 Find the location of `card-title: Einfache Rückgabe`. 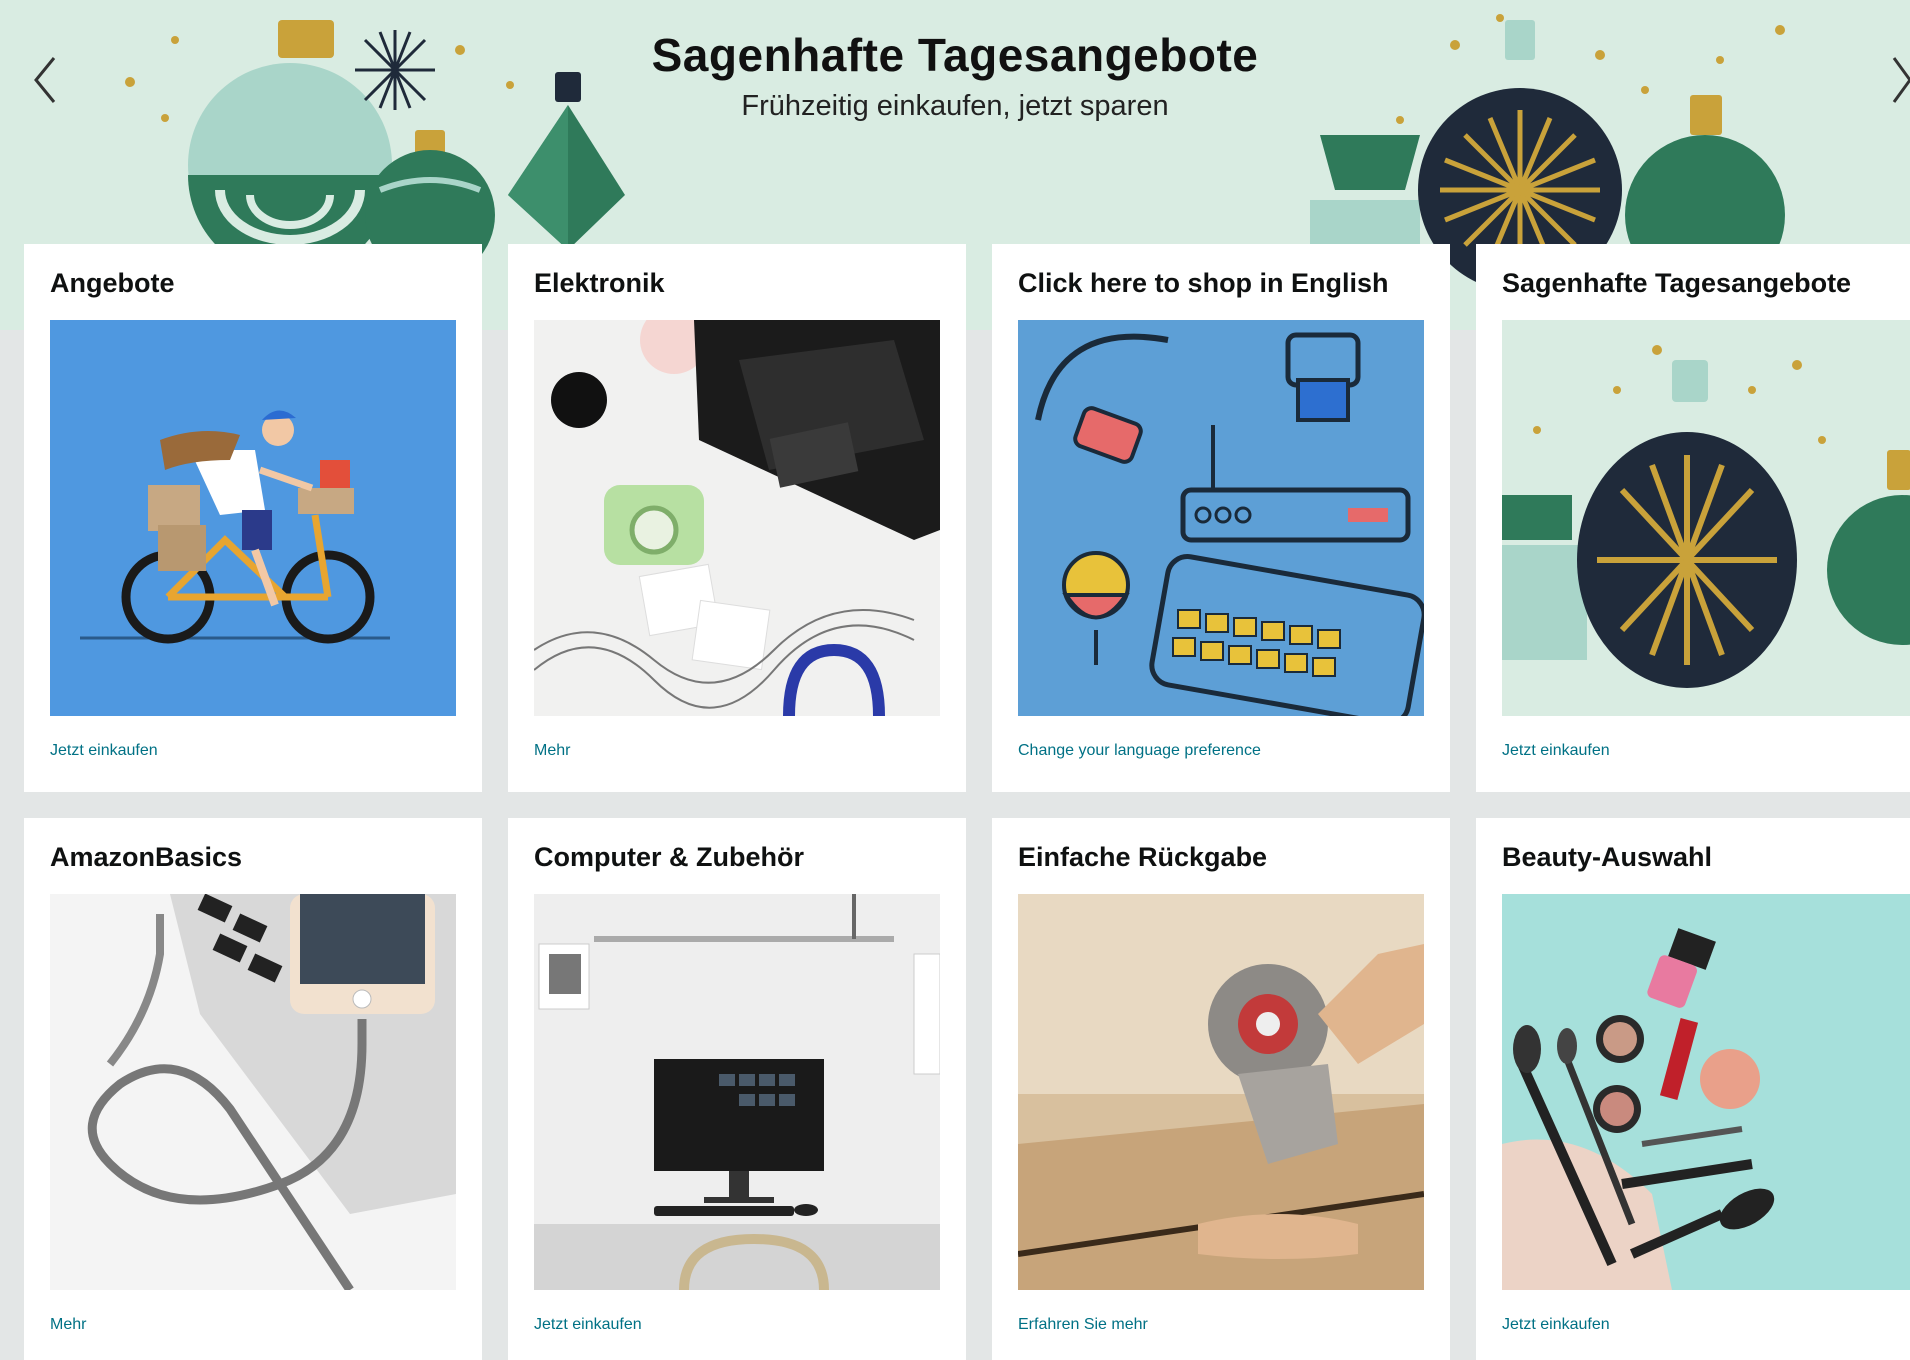

card-title: Einfache Rückgabe is located at coordinates (1143, 857).